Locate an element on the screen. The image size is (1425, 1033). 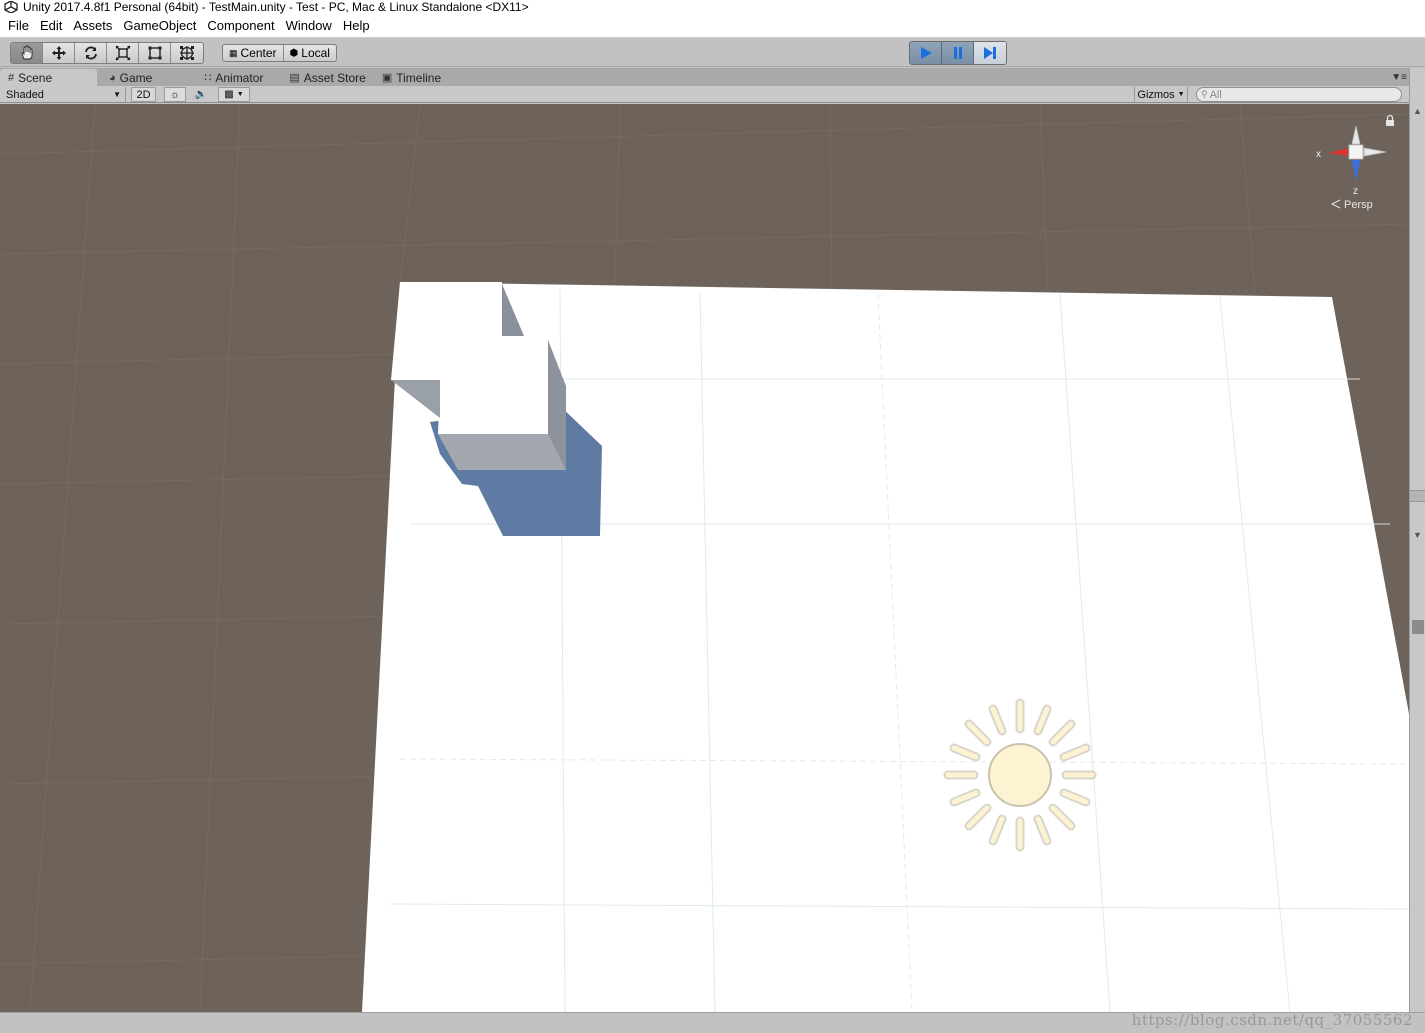
cube-icon: ⬢ is located at coordinates (294, 53).